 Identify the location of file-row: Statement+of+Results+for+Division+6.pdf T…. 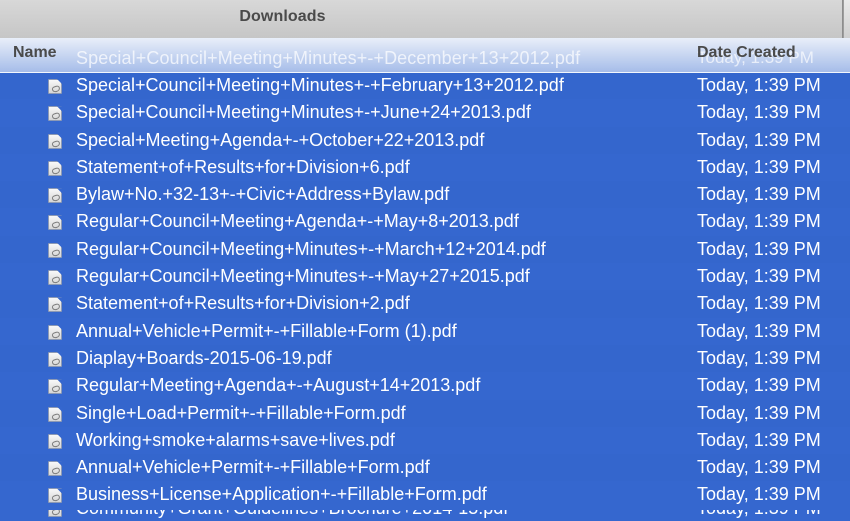
(425, 167).